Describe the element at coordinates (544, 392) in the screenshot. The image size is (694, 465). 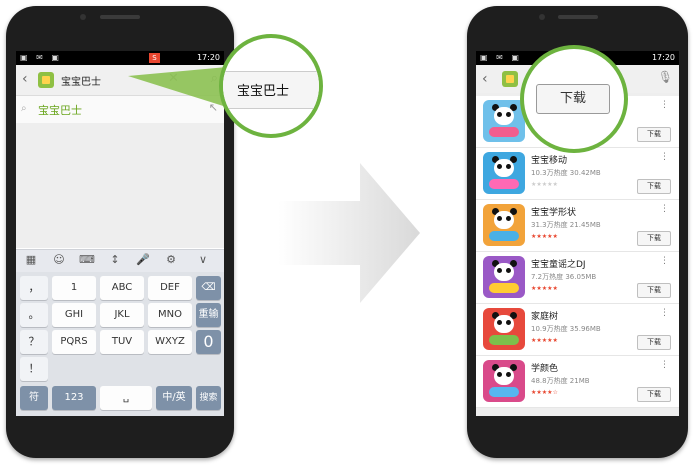
I see `rating-stars: ★★★★☆` at that location.